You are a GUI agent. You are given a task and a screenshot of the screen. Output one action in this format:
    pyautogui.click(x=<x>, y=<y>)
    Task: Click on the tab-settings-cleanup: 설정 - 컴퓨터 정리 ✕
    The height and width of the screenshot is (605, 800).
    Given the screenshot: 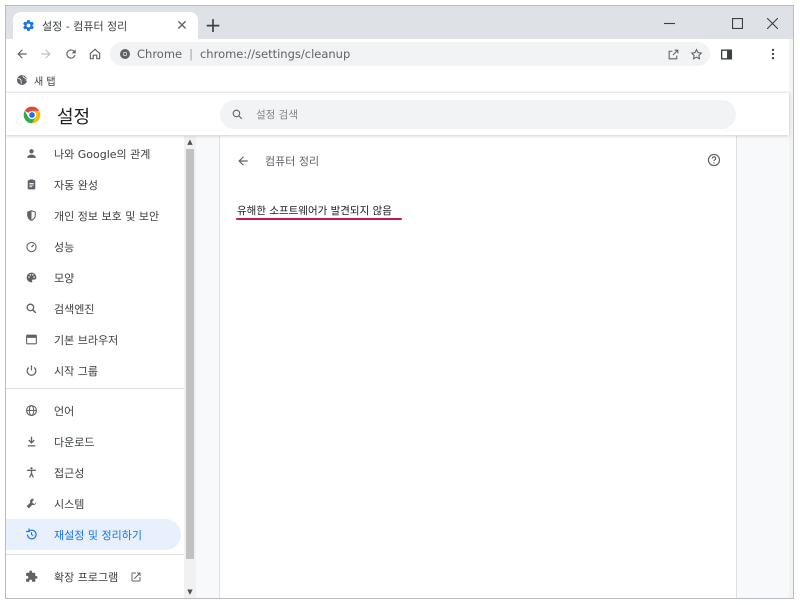 What is the action you would take?
    pyautogui.click(x=105, y=25)
    